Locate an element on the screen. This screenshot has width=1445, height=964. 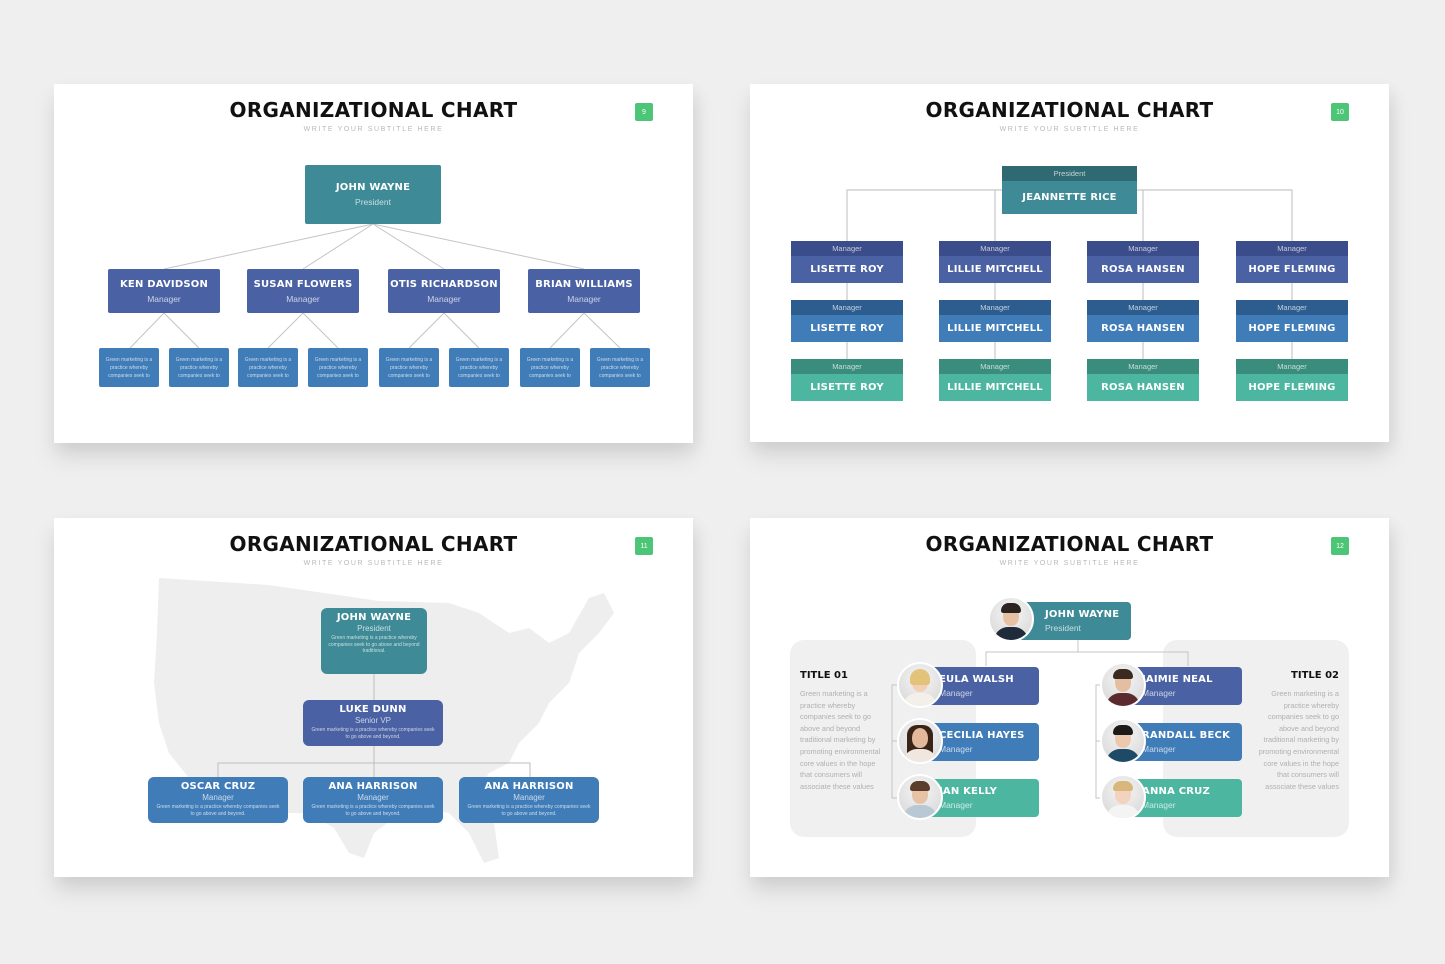
person-name: CECILIA HAYES is located at coordinates (982, 735).